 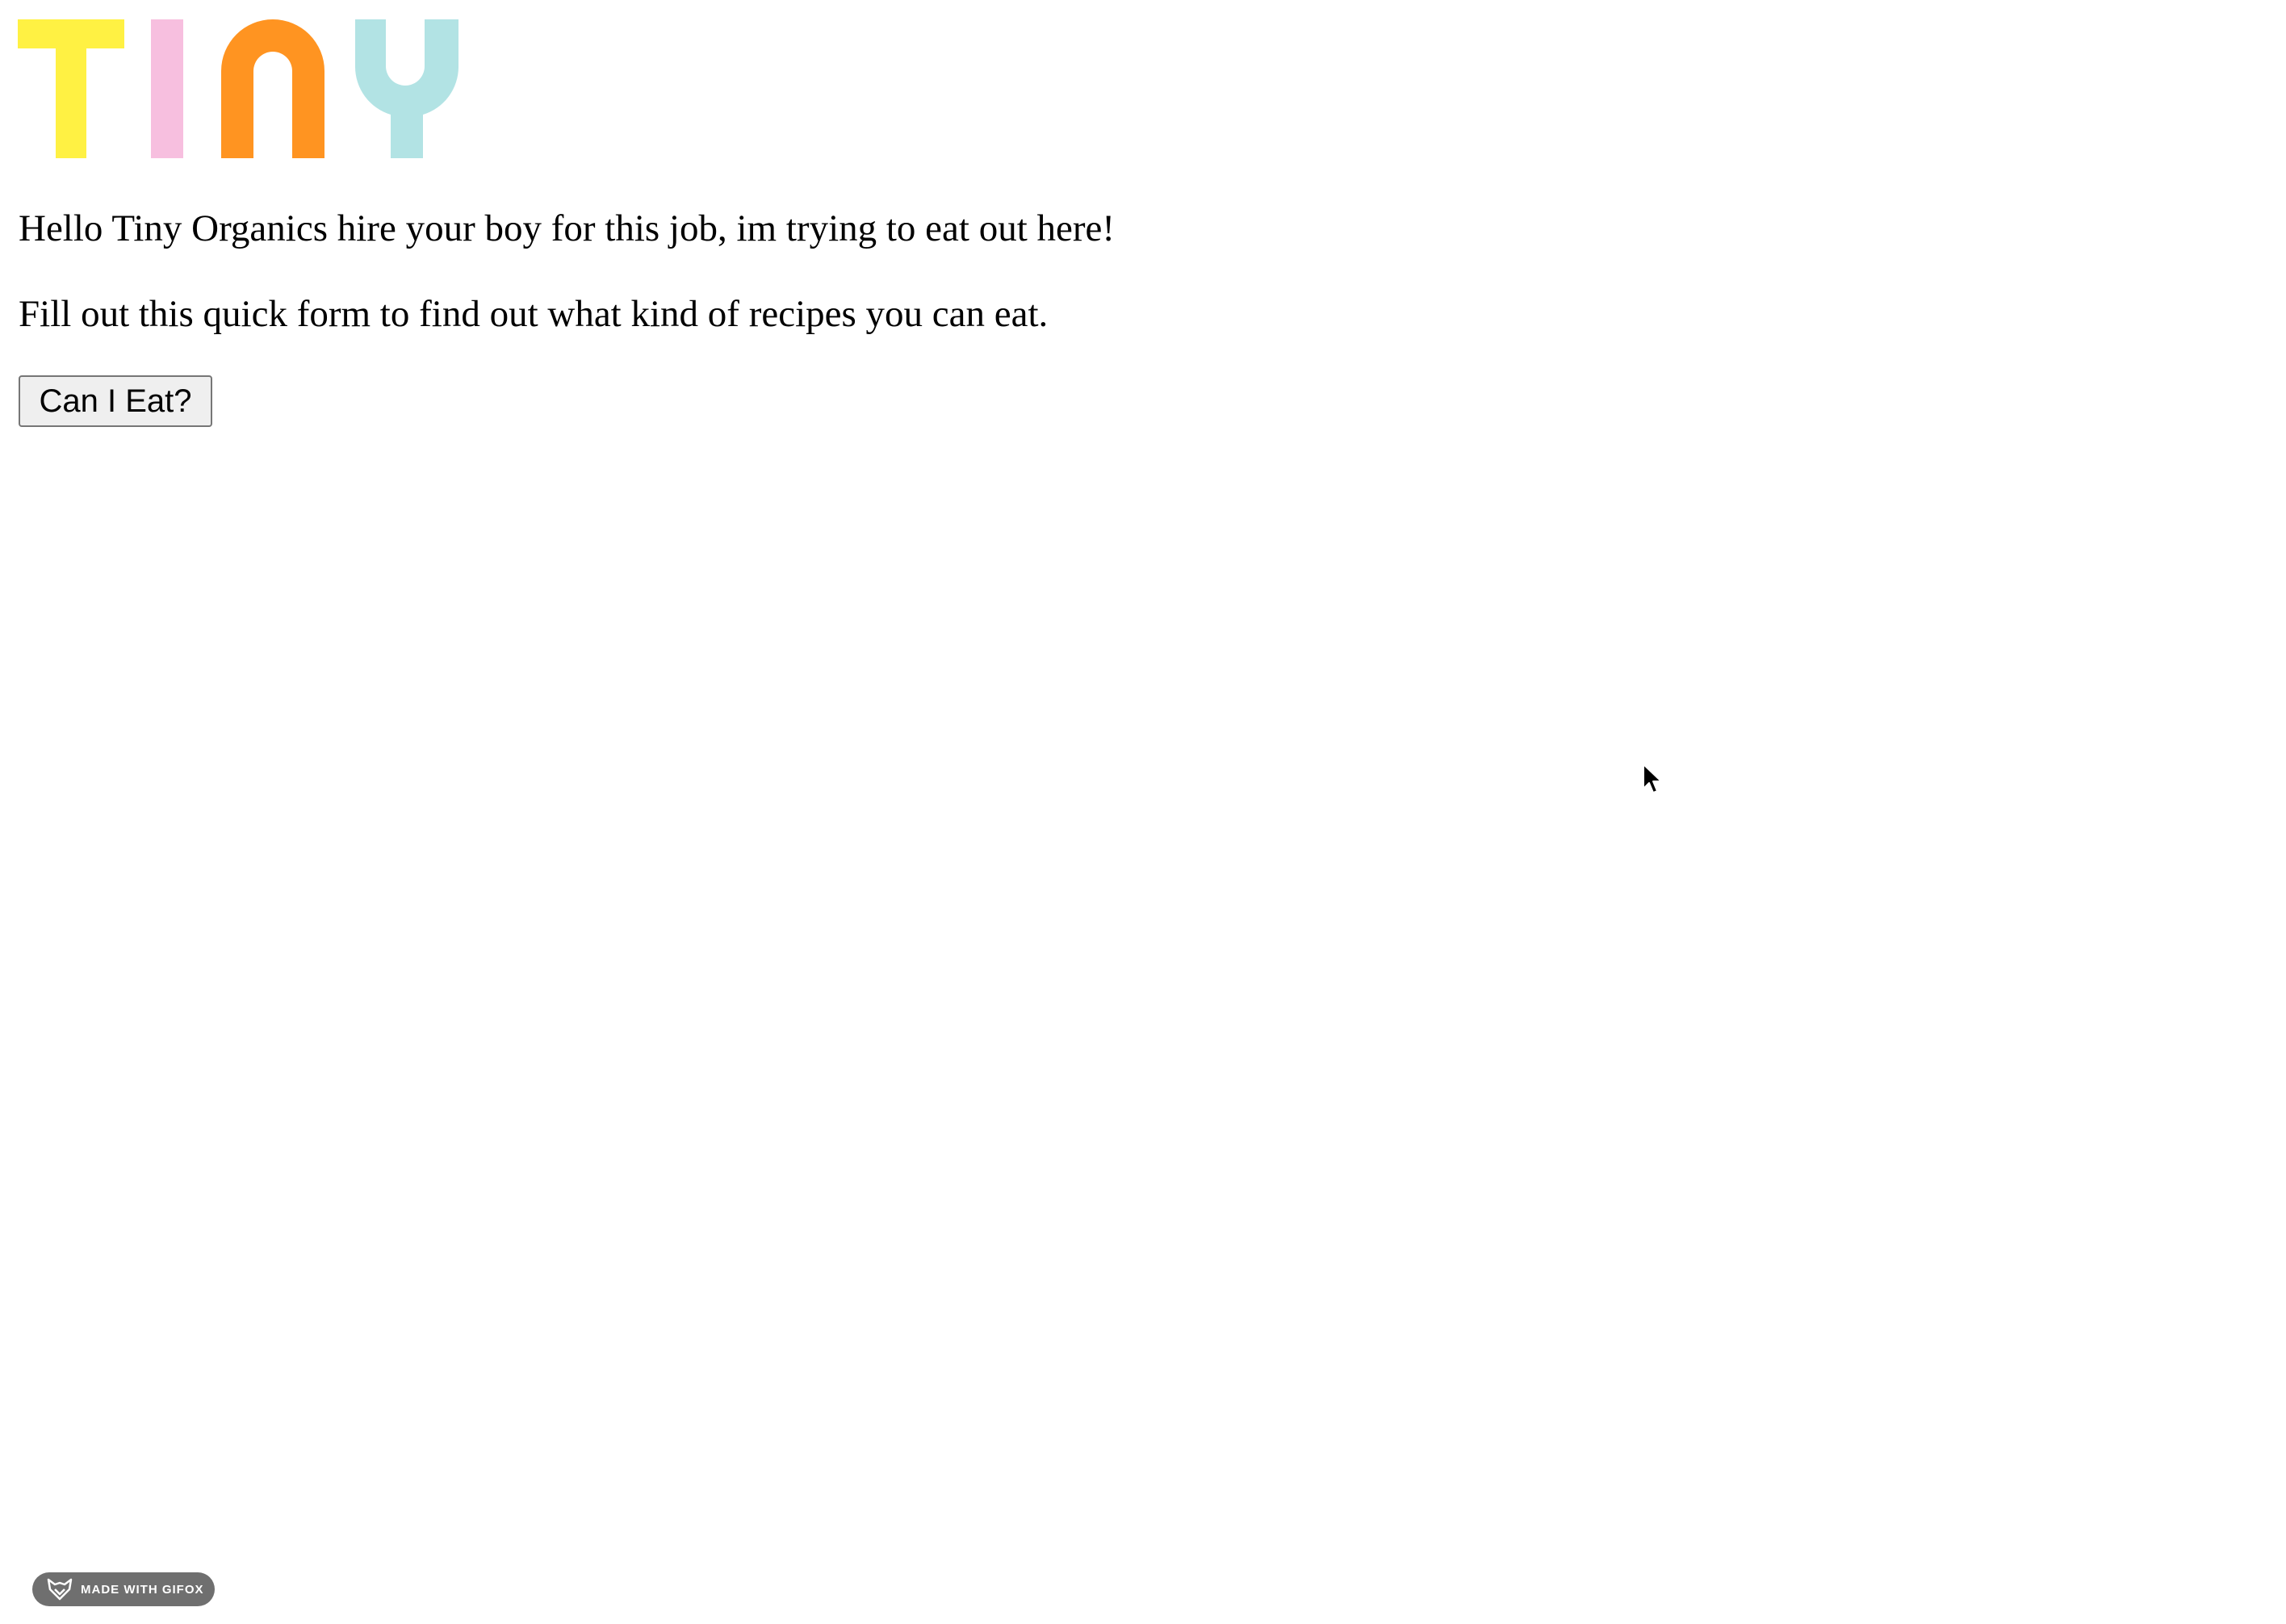 I want to click on mouse-cursor-icon, so click(x=1652, y=779).